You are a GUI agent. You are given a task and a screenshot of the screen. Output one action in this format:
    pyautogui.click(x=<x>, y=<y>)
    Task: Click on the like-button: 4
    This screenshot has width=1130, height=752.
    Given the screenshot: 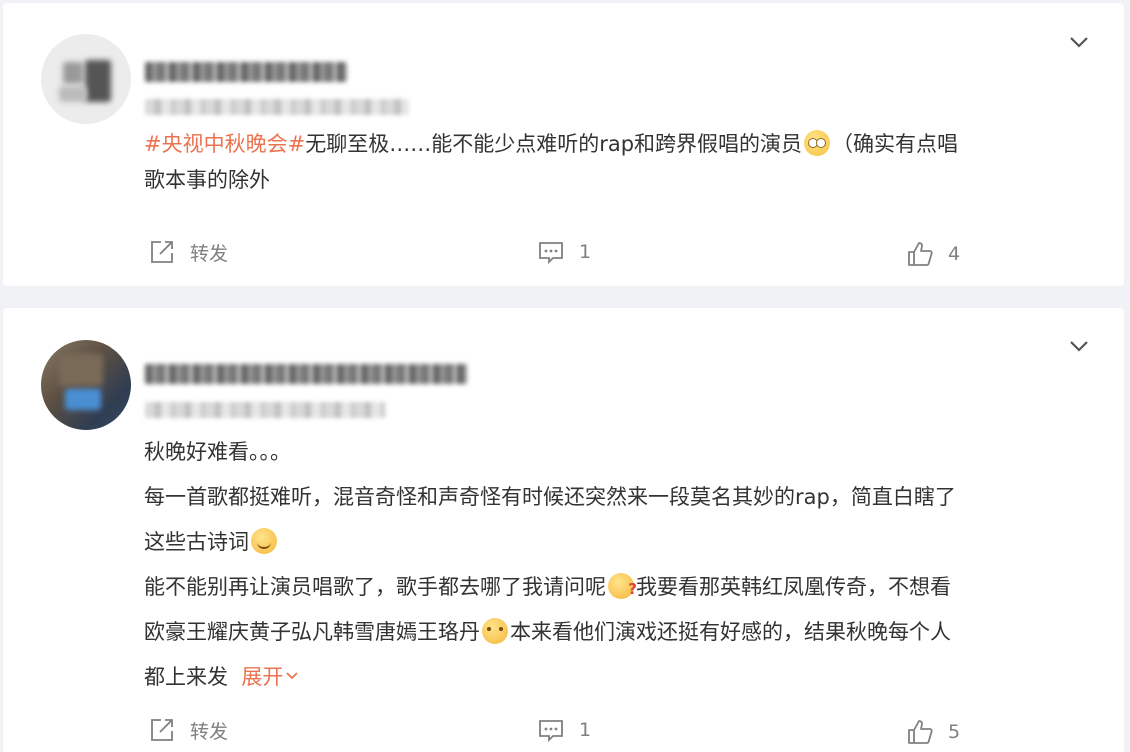 What is the action you would take?
    pyautogui.click(x=933, y=254)
    